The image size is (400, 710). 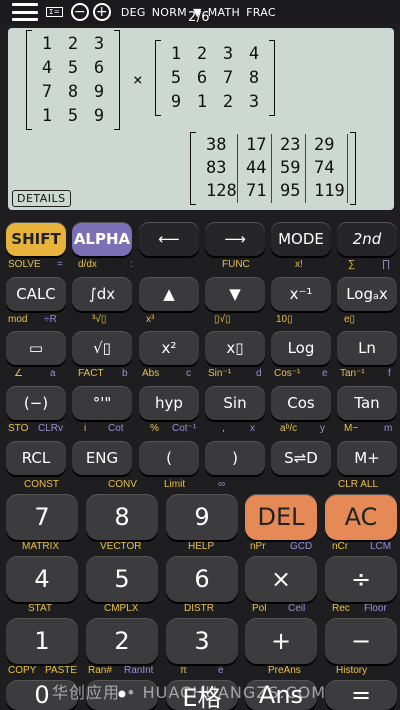 I want to click on details-button: DETAILS, so click(x=41, y=198).